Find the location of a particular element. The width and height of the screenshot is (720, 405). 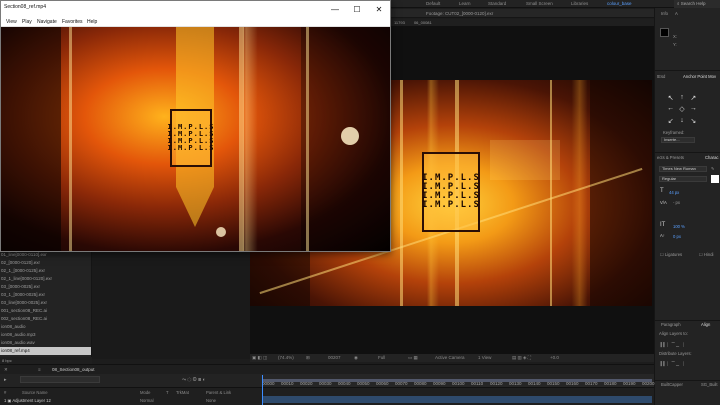

region-of-interest-icon: ▭ ▦ is located at coordinates (413, 358).